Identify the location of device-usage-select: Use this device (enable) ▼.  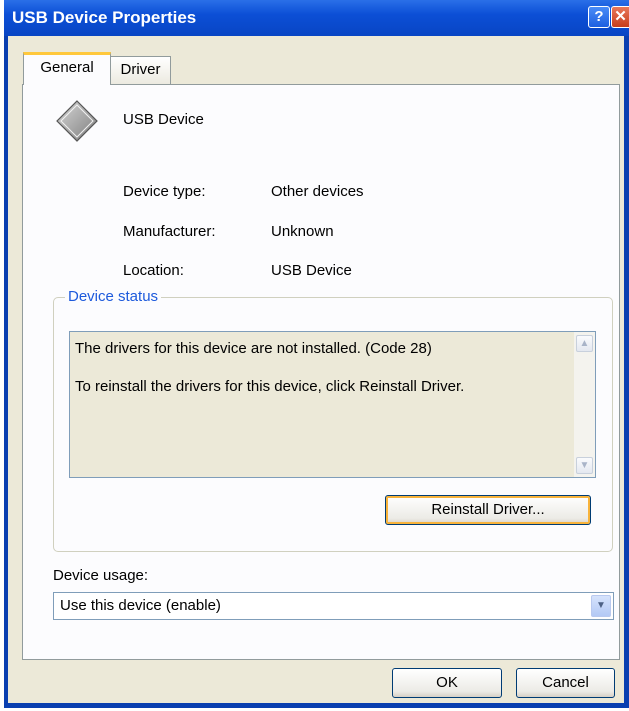
(333, 606).